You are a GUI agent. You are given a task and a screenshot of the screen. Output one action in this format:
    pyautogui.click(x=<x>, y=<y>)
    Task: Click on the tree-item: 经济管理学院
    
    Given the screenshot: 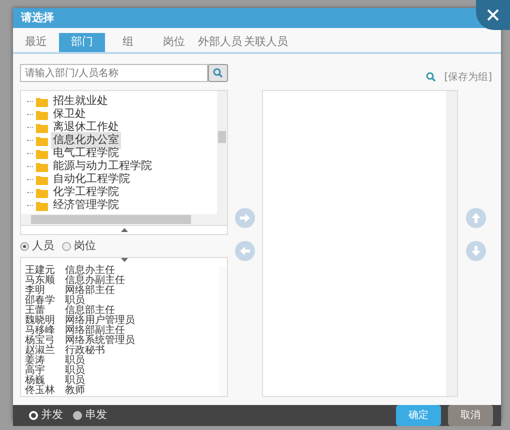 What is the action you would take?
    pyautogui.click(x=86, y=205)
    